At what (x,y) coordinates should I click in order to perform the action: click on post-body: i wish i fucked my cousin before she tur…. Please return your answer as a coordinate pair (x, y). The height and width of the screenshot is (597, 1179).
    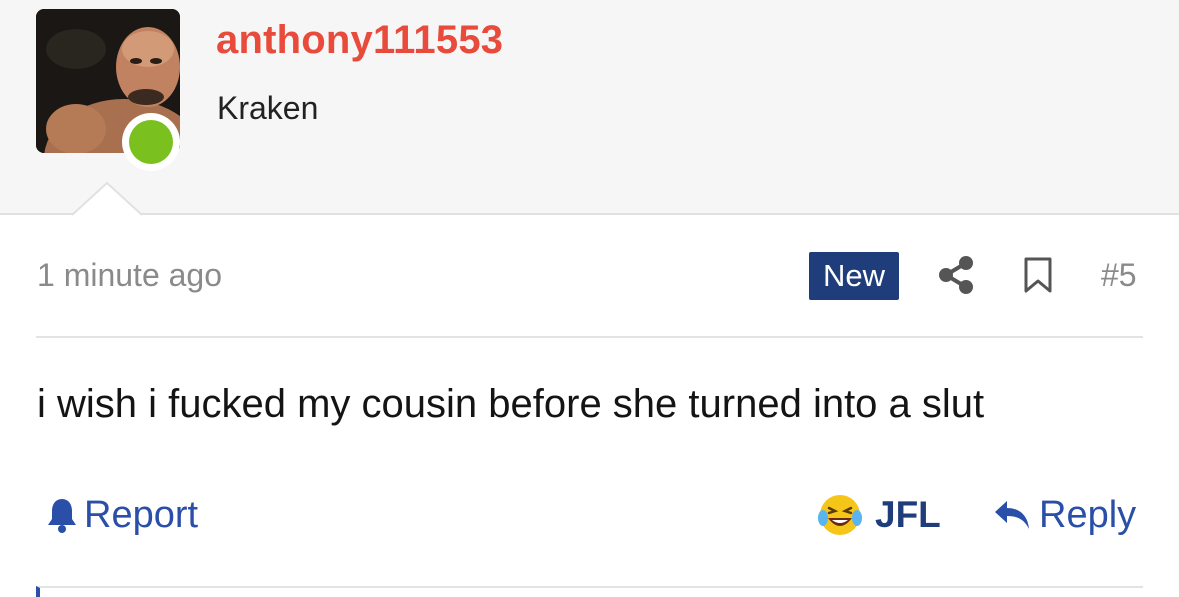
    Looking at the image, I should click on (511, 404).